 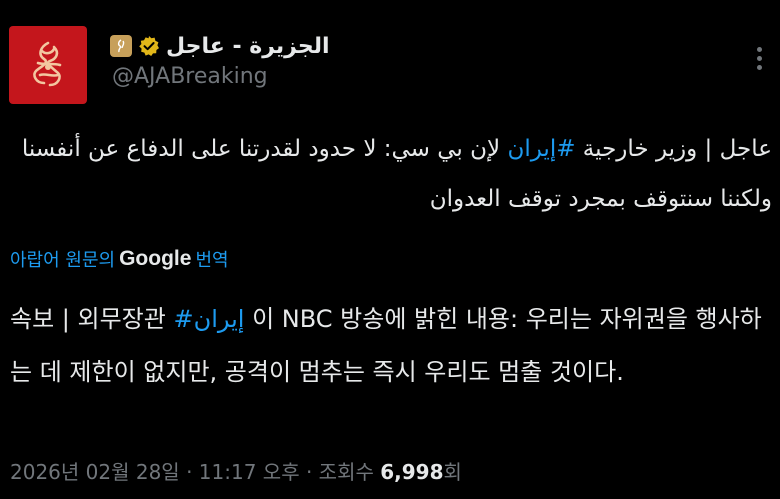 I want to click on tweet-metadata: 2026년 02월 28일 · 11:17 오후 · 조회수 6,998회, so click(x=236, y=470).